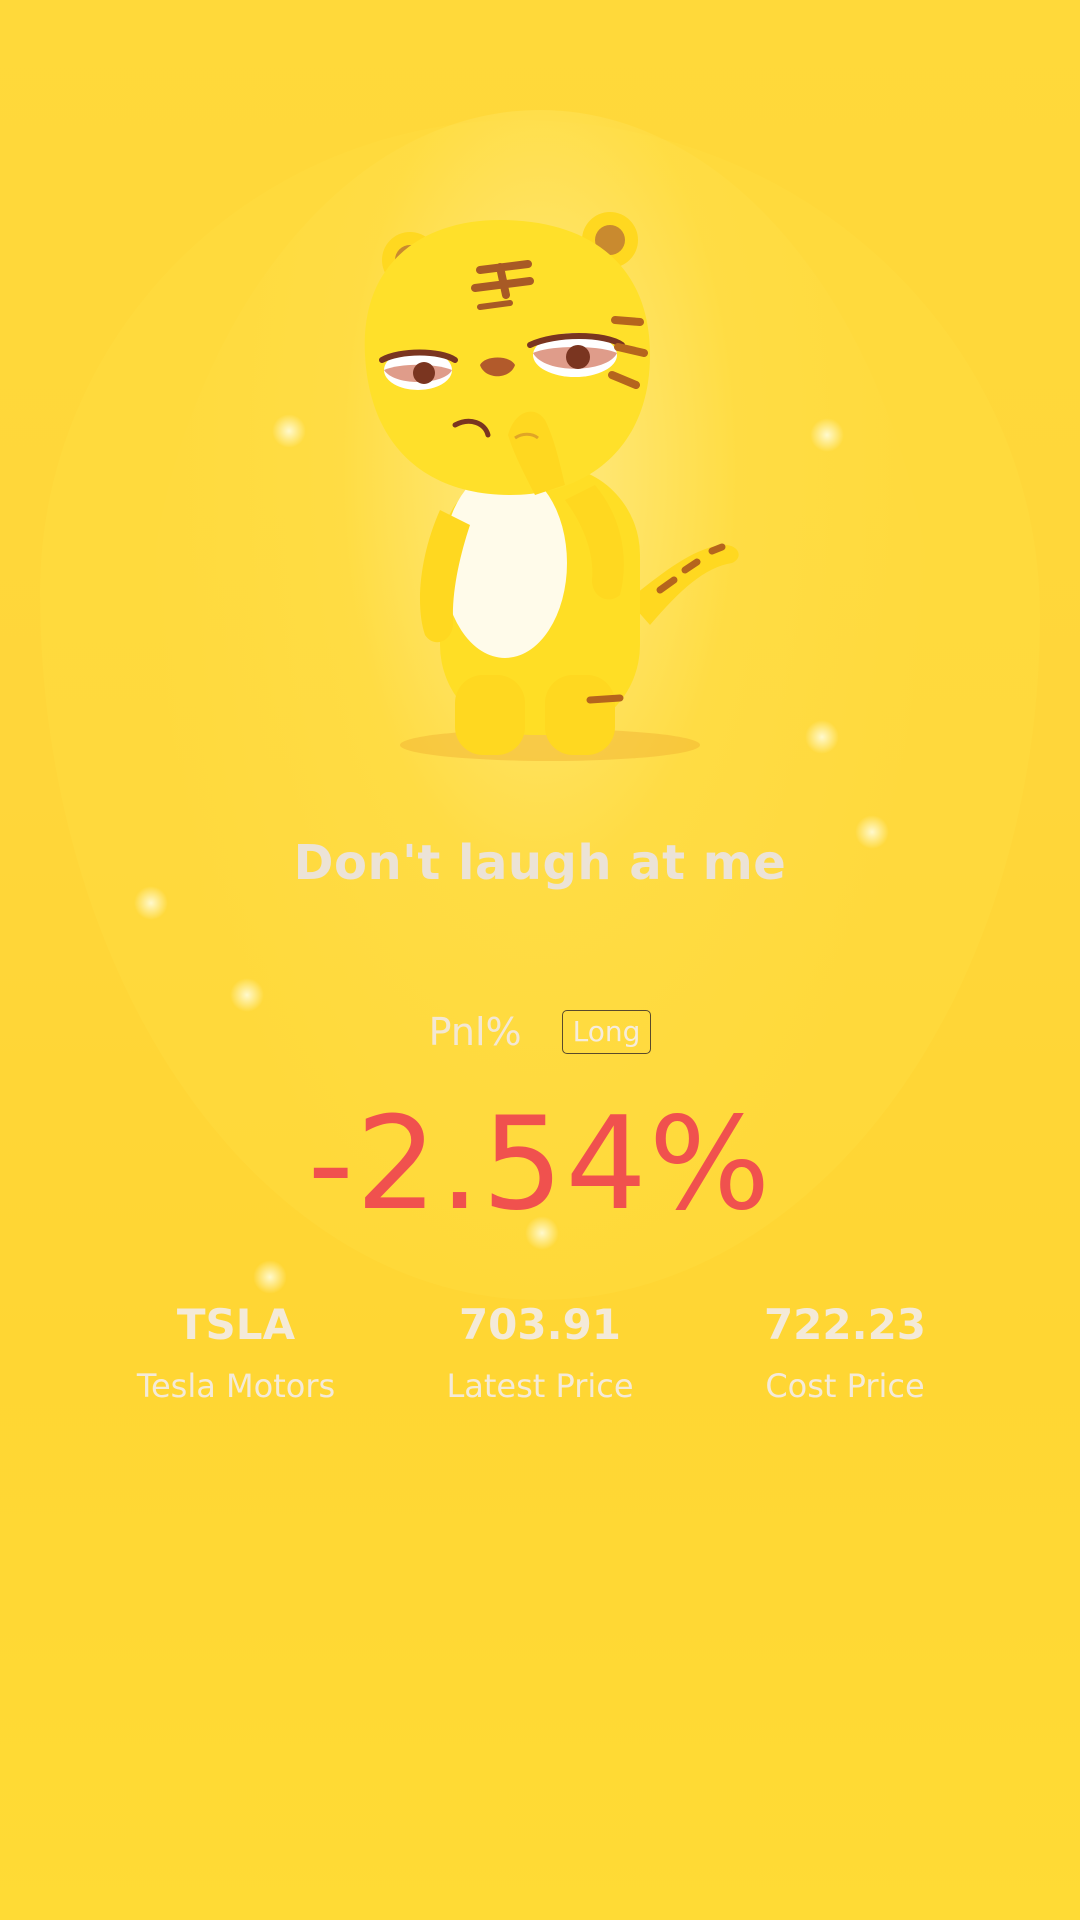  I want to click on latest-price-value: 703.91, so click(540, 1324).